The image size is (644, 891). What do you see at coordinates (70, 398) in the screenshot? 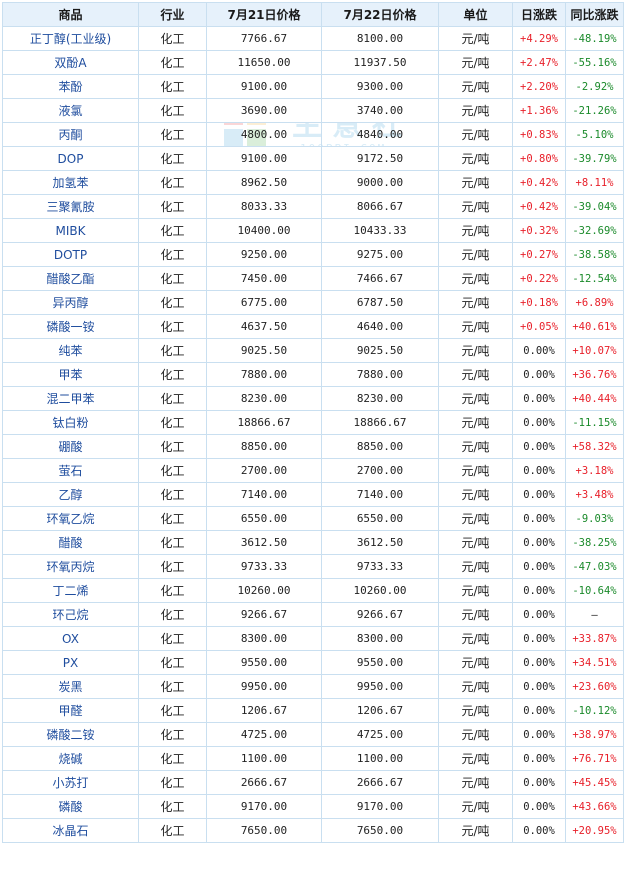
I see `product-name-link: 混二甲苯` at bounding box center [70, 398].